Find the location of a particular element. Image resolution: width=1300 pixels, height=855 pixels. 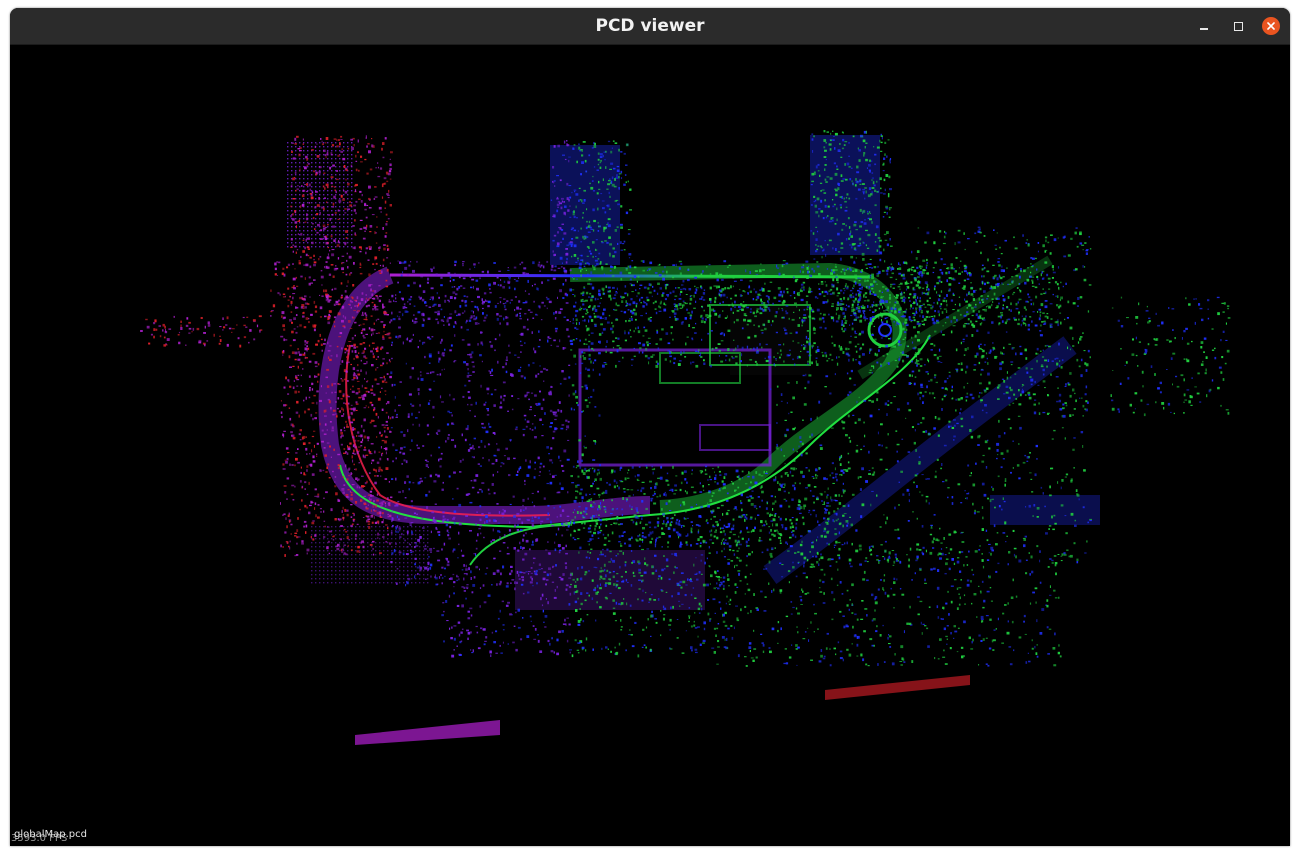

title-bar: PCD viewer is located at coordinates (650, 26).